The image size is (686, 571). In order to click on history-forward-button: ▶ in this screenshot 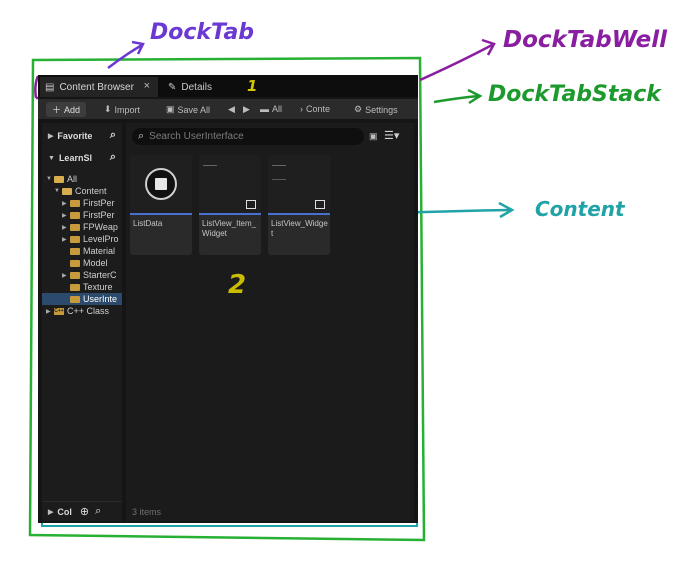, I will do `click(248, 109)`.